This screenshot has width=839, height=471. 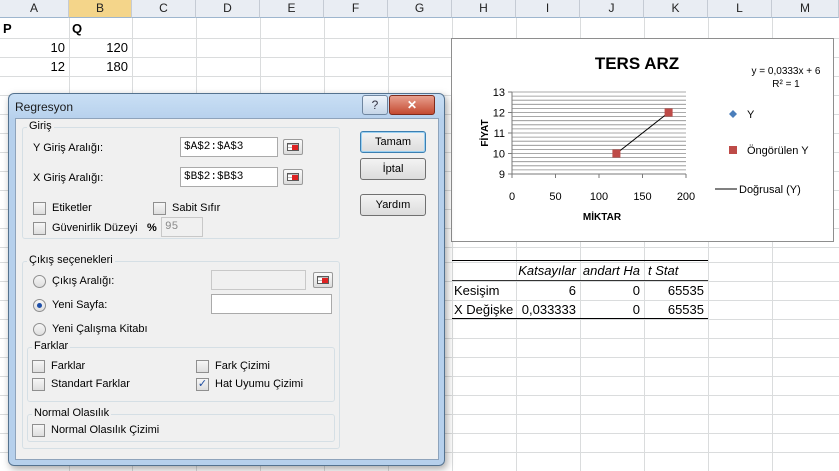 I want to click on y-axis-label: FİYAT, so click(x=484, y=132).